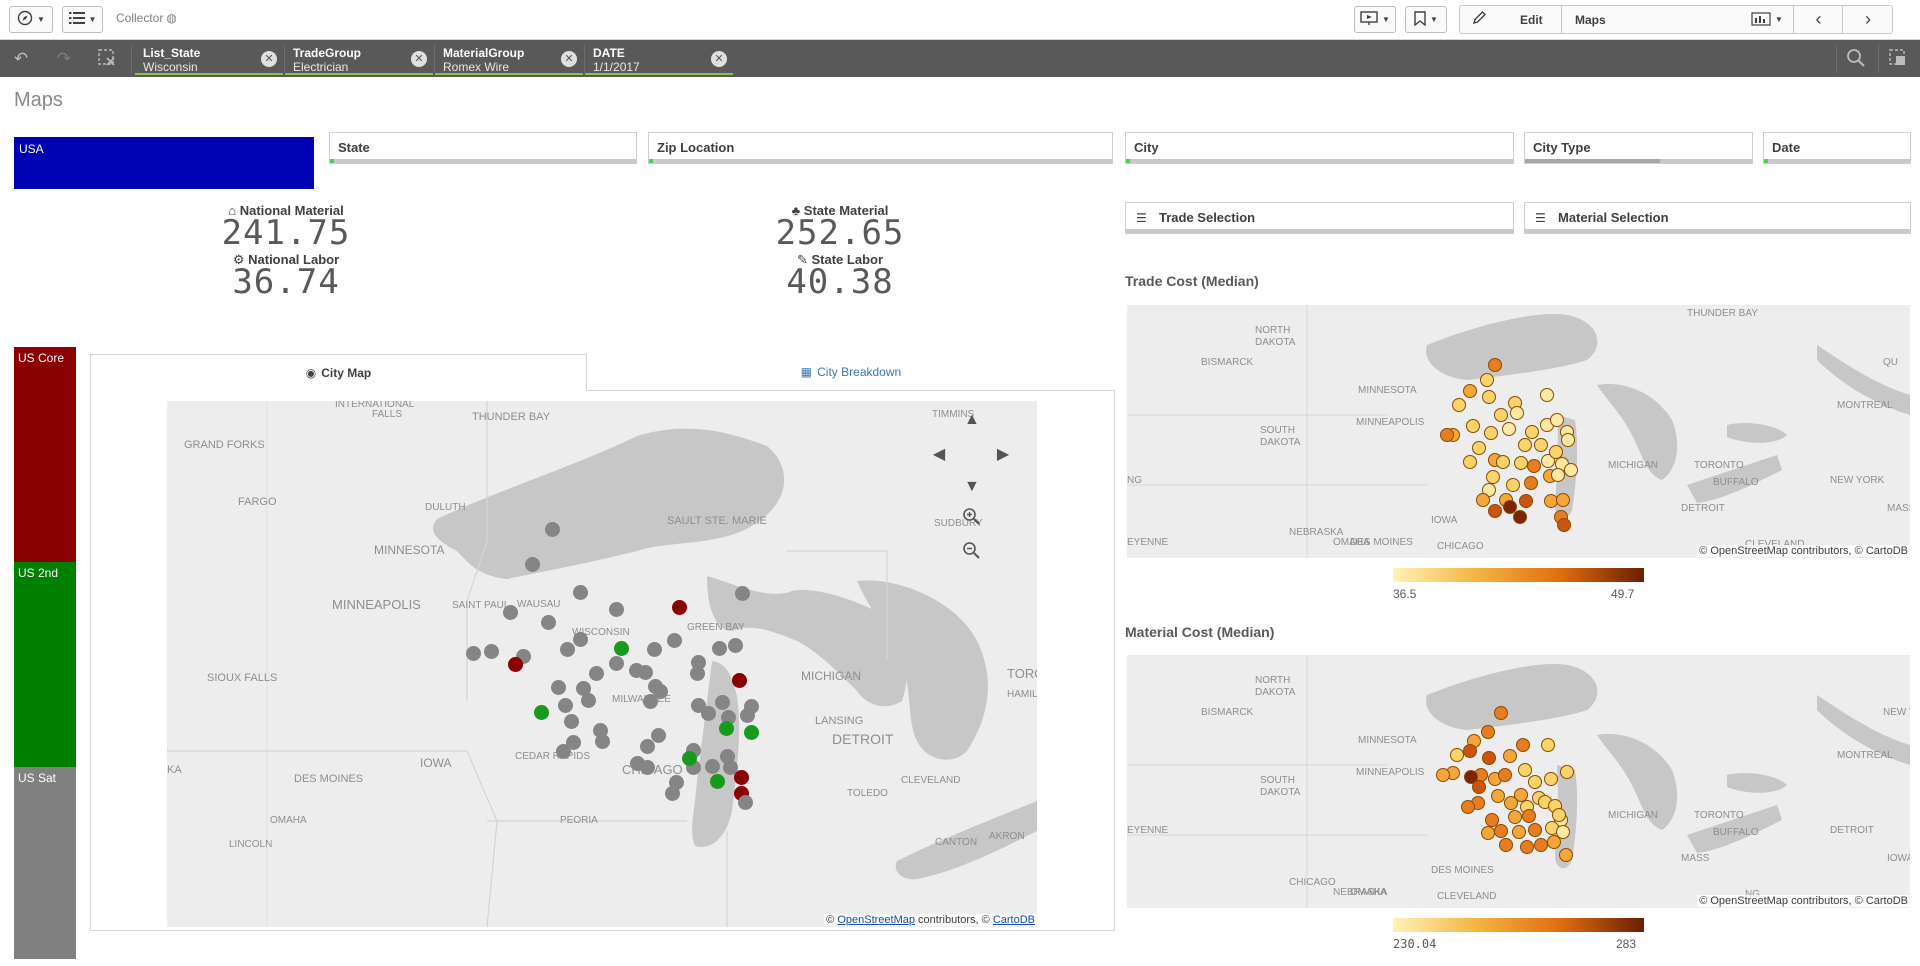 This screenshot has width=1920, height=966. I want to click on bookmark-button: ▼, so click(1426, 19).